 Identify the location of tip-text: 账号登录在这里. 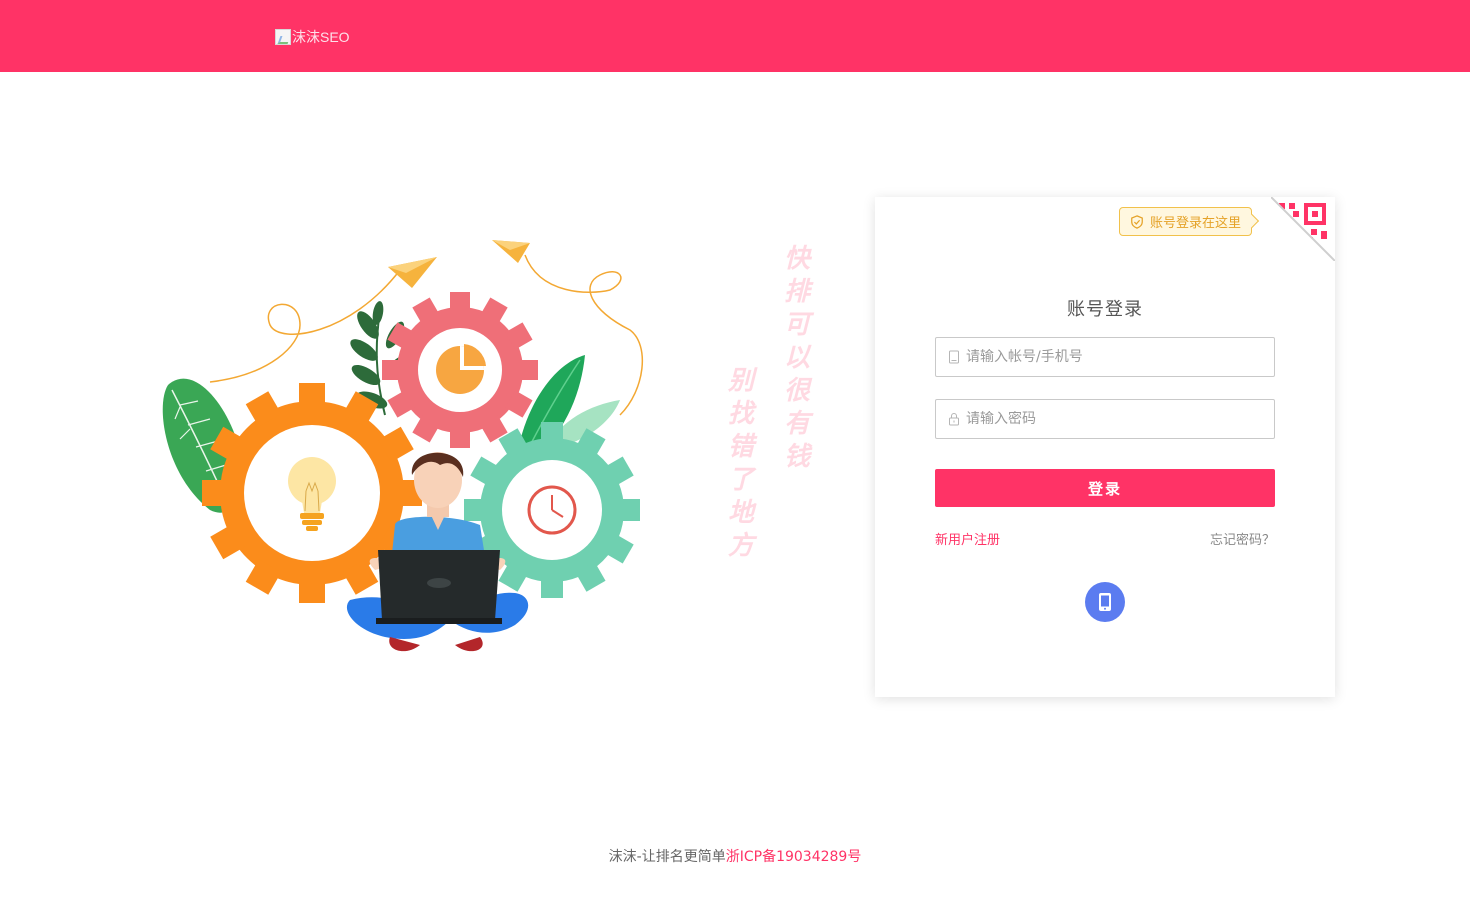
(1196, 223).